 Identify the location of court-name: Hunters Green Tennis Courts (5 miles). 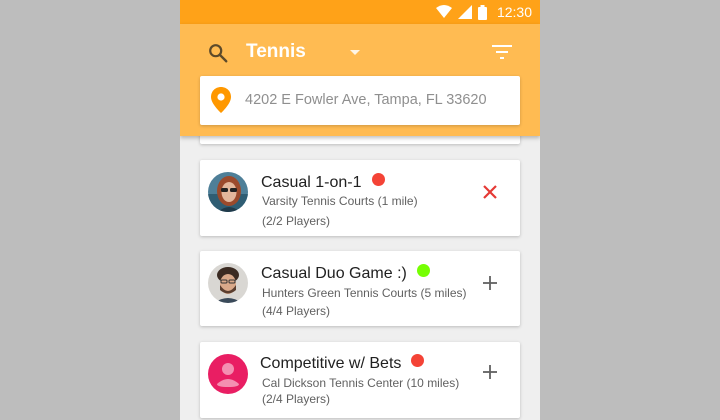
(364, 293).